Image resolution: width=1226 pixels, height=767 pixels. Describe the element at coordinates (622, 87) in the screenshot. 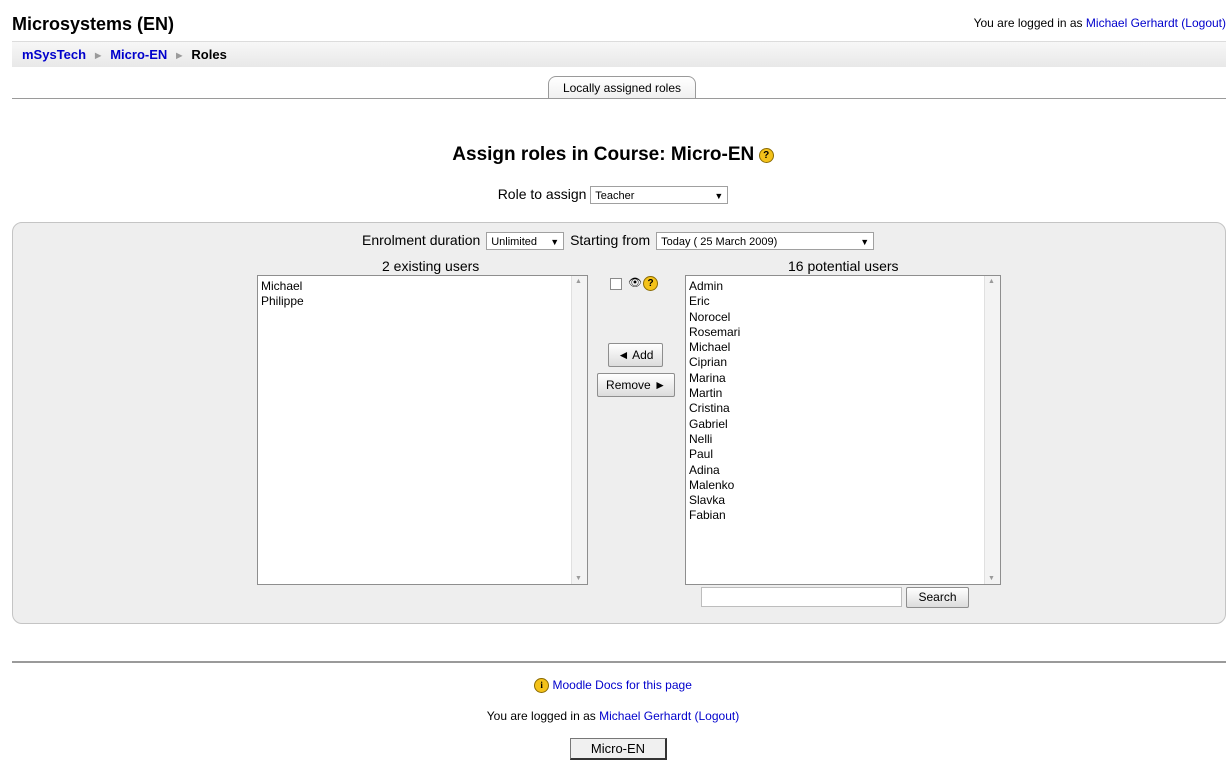

I see `tab-locally-assigned-roles: Locally assigned roles` at that location.